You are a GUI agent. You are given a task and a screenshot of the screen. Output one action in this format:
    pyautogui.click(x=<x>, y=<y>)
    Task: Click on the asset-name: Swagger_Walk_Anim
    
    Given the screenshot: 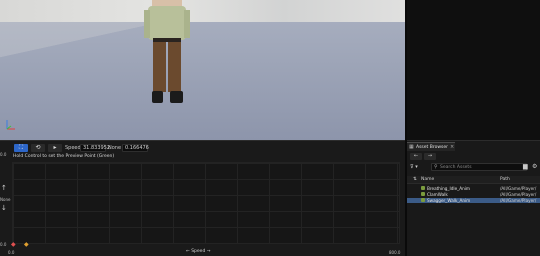 What is the action you would take?
    pyautogui.click(x=449, y=200)
    